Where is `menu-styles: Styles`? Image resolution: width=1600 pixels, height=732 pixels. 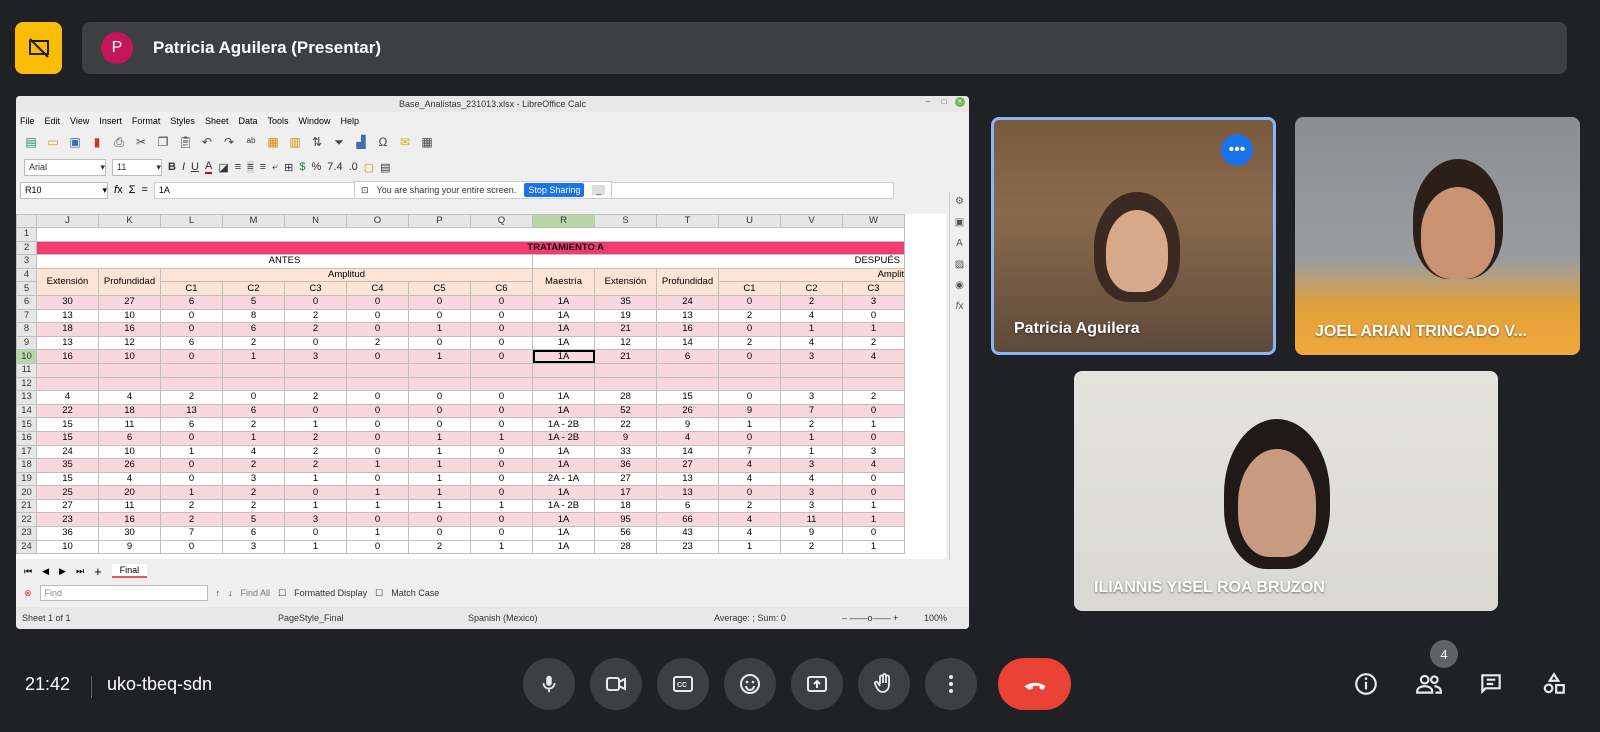 menu-styles: Styles is located at coordinates (182, 121).